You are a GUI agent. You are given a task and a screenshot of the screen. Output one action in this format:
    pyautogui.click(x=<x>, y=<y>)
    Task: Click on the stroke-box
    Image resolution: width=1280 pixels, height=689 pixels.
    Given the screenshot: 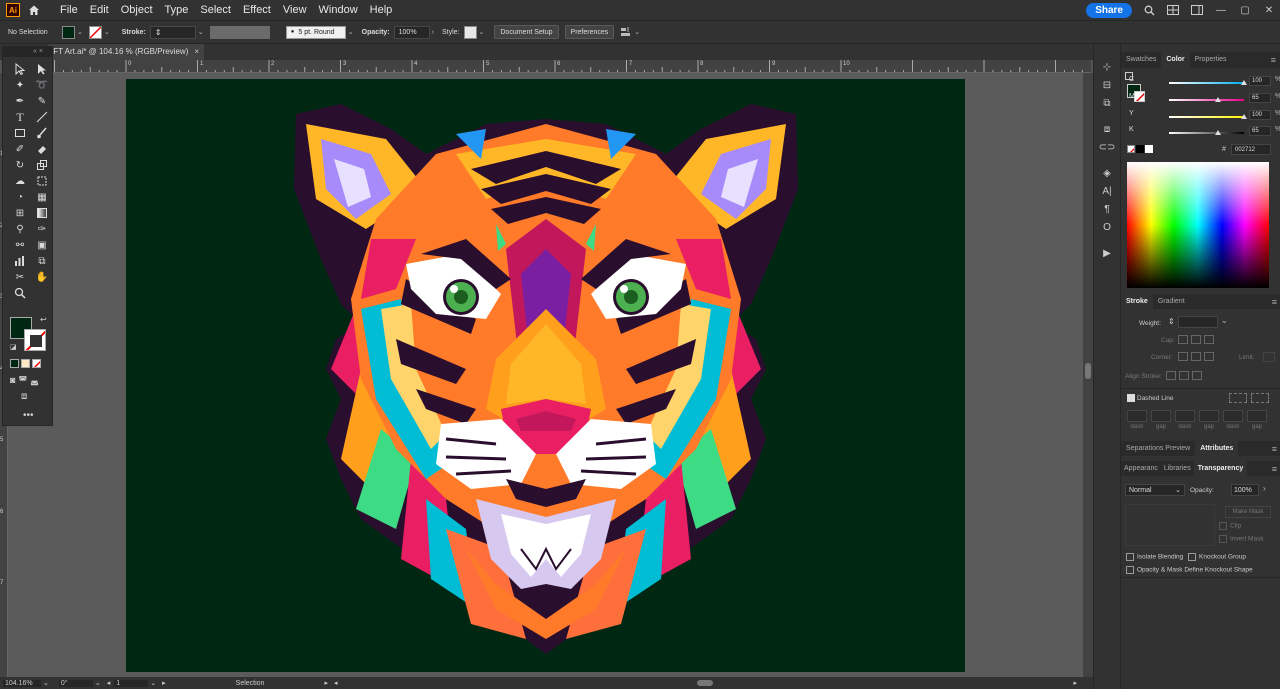 What is the action you would take?
    pyautogui.click(x=35, y=340)
    